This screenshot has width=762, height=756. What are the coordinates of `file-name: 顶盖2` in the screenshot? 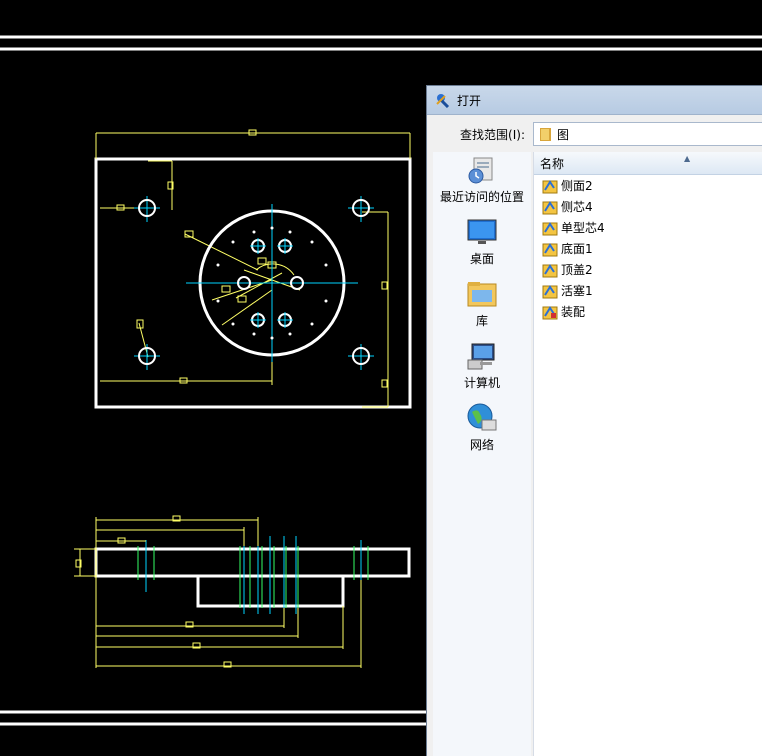 It's located at (577, 270).